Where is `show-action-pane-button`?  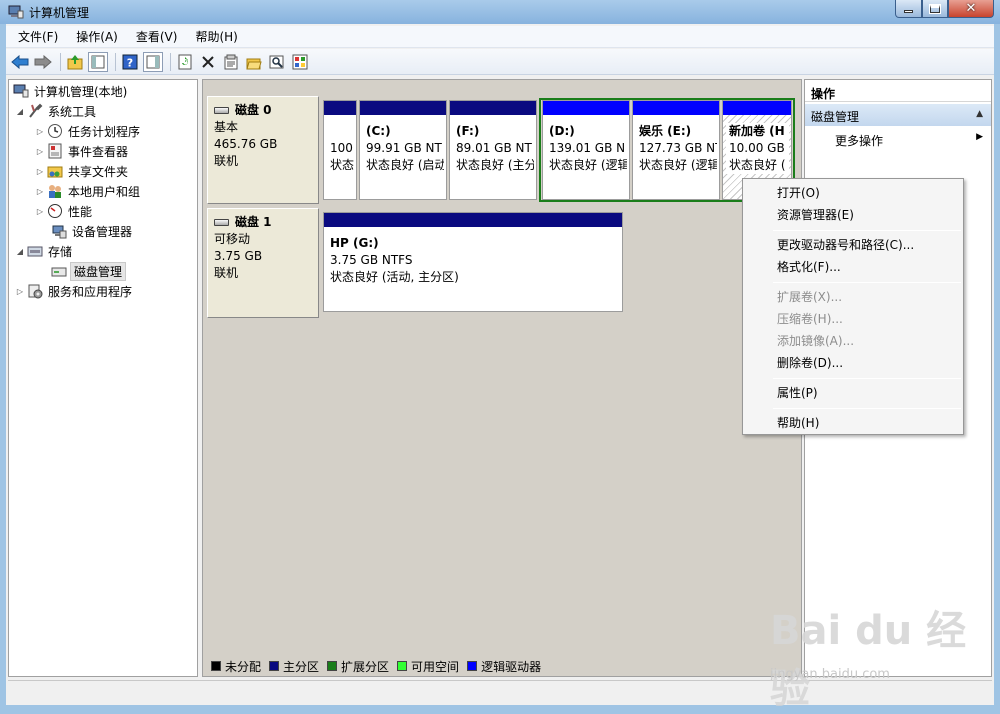 show-action-pane-button is located at coordinates (153, 61).